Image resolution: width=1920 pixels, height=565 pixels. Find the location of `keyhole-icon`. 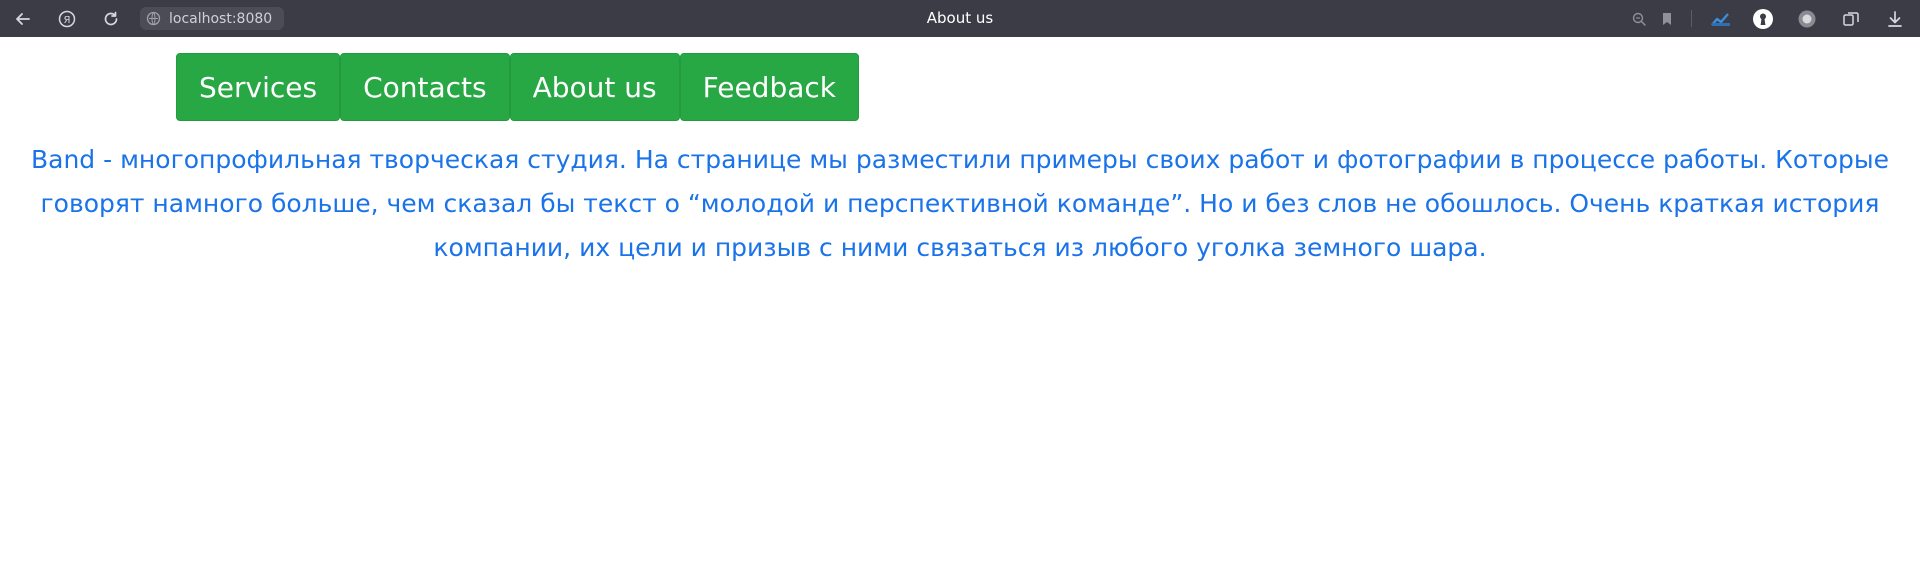

keyhole-icon is located at coordinates (1763, 19).